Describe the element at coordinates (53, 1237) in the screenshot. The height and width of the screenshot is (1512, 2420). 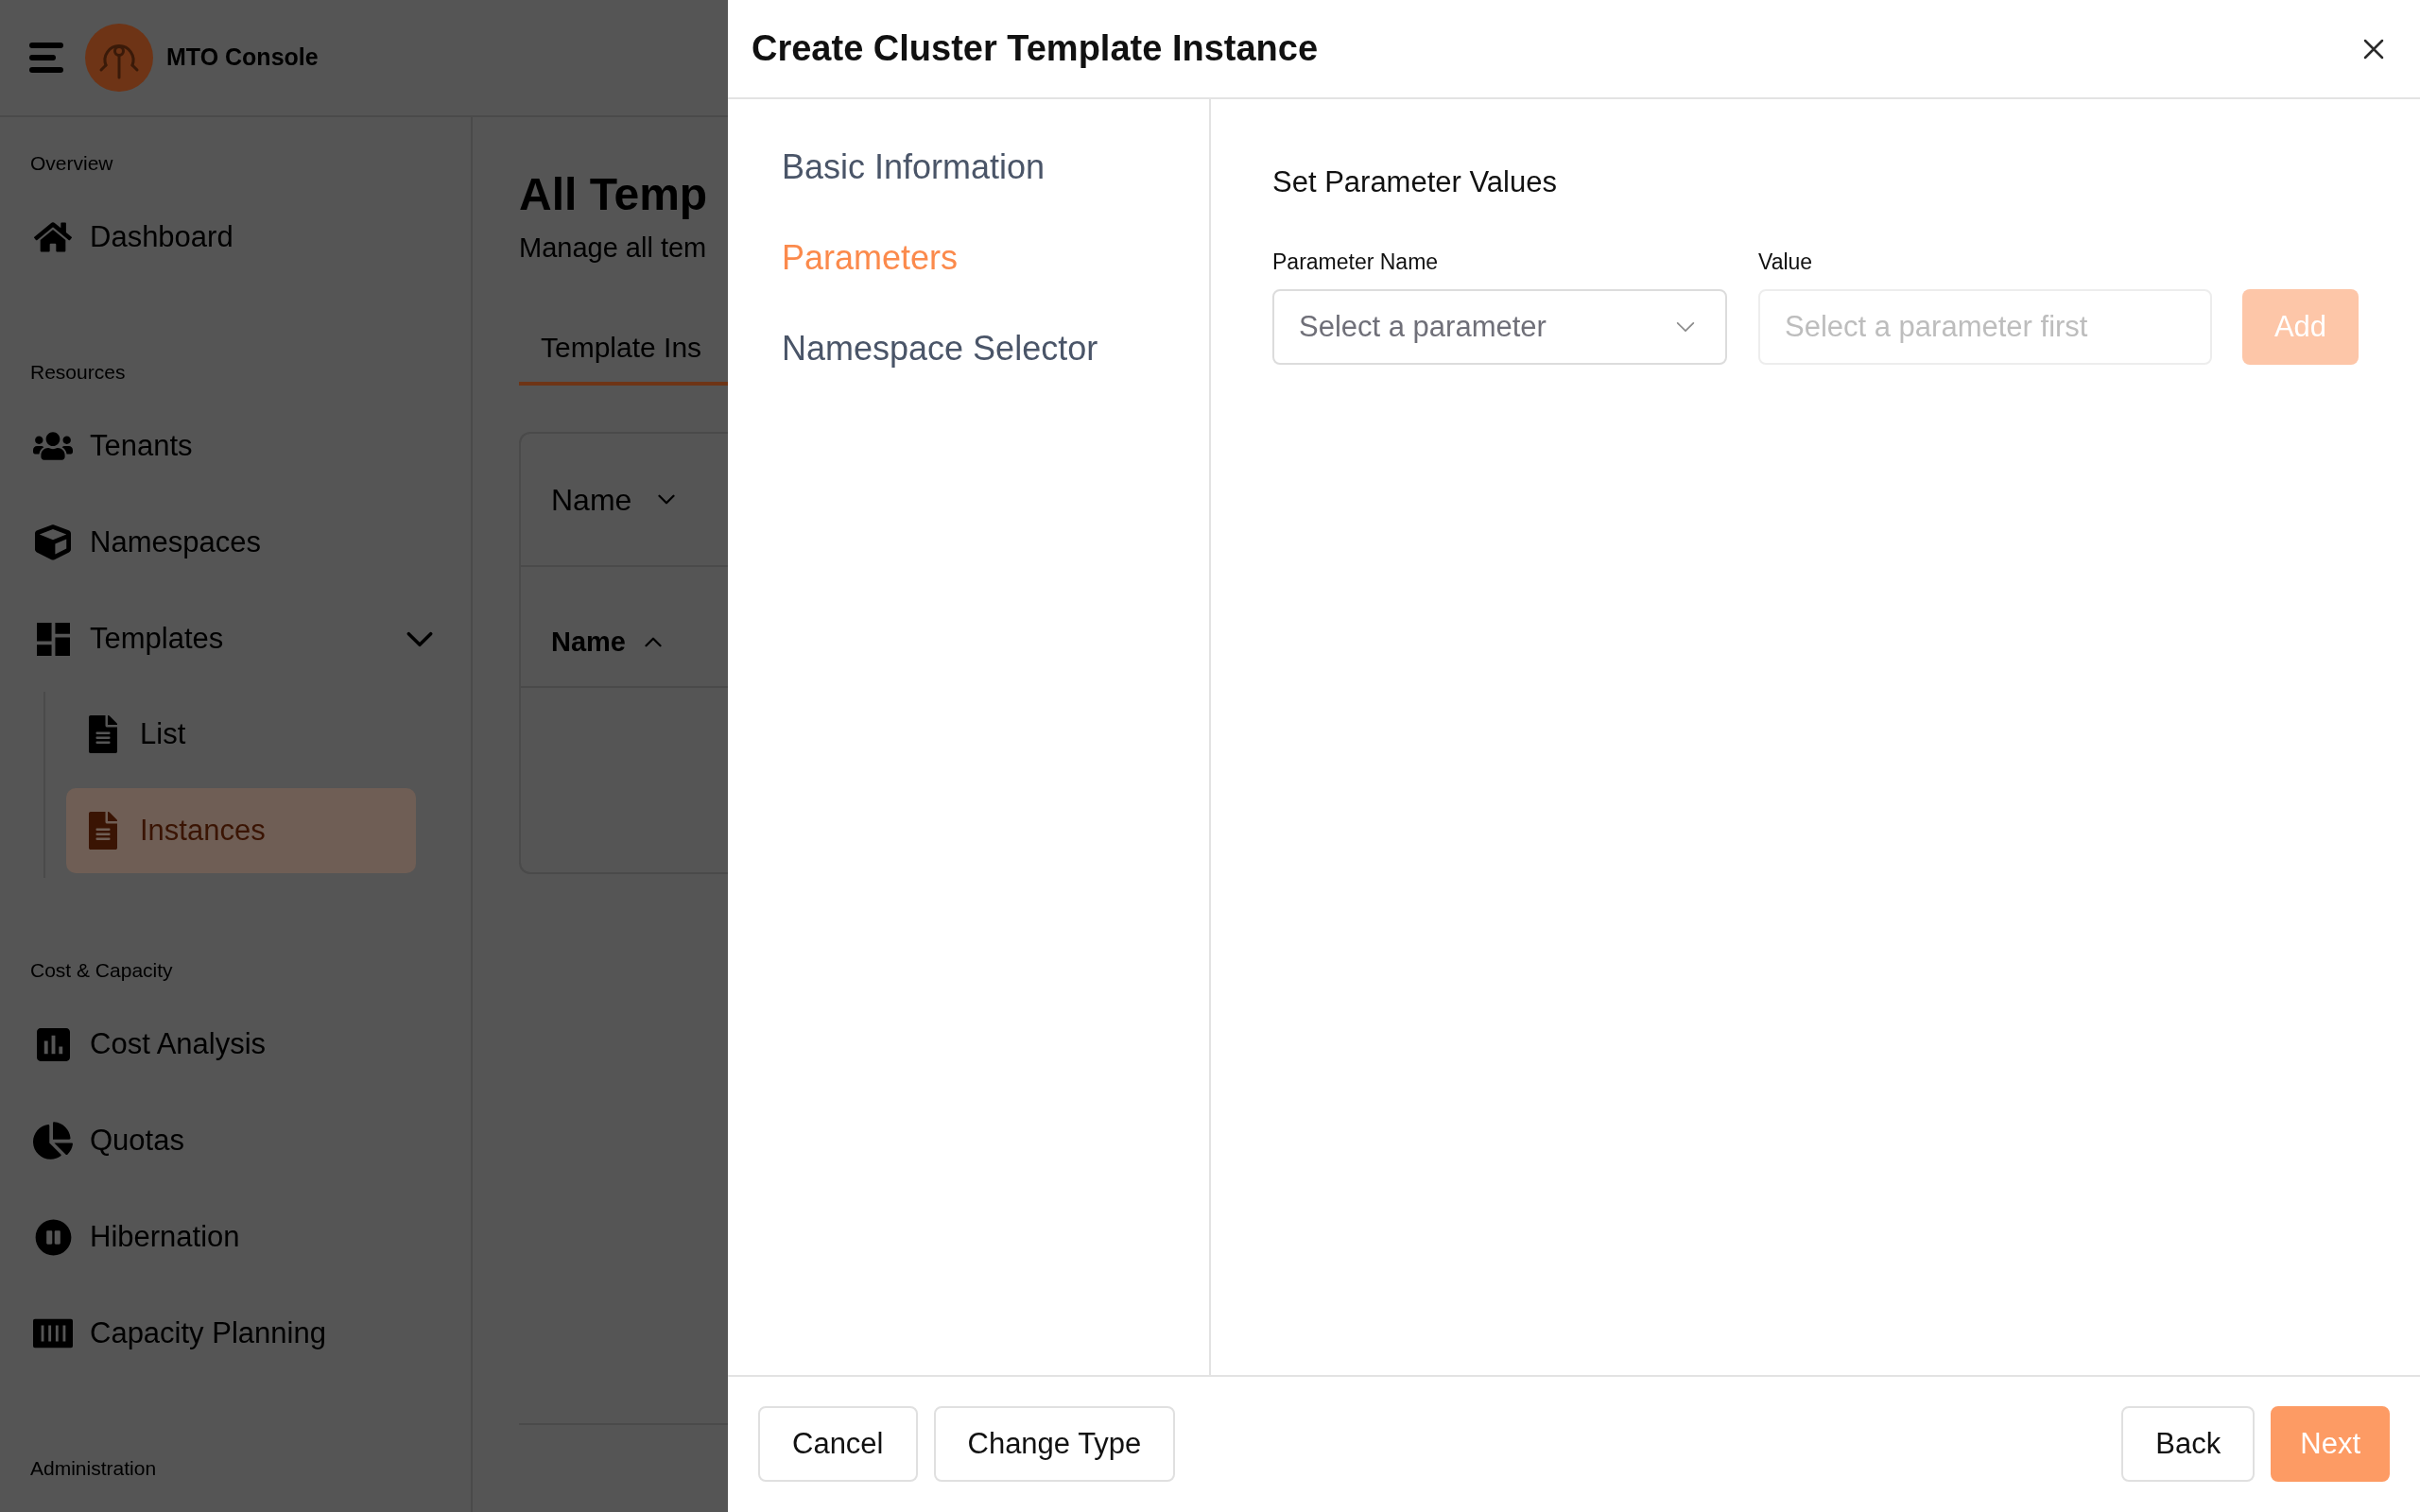
I see `pause-icon` at that location.